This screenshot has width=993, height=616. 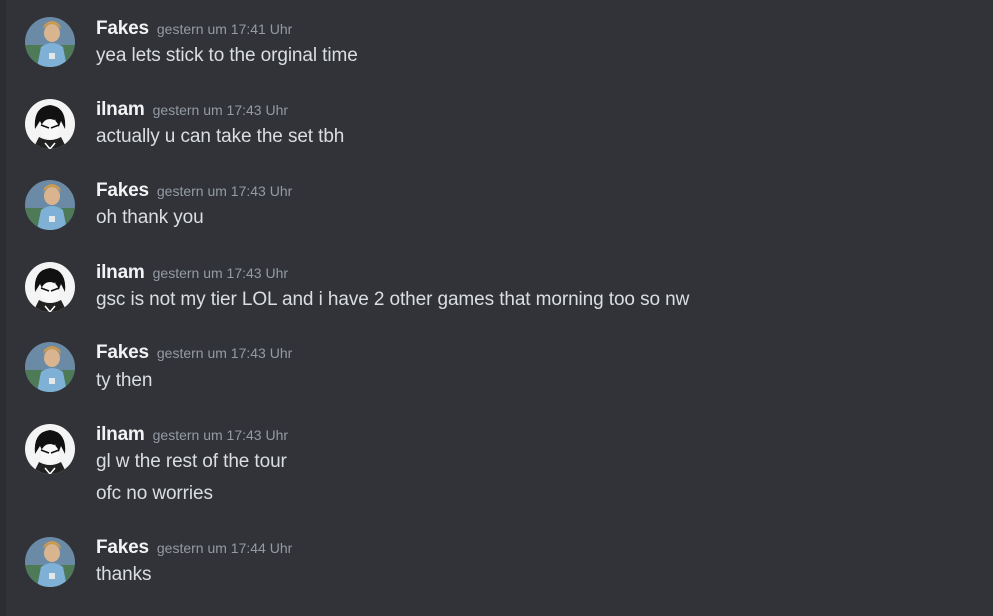 What do you see at coordinates (191, 461) in the screenshot?
I see `message-text: gl w the rest of the tour` at bounding box center [191, 461].